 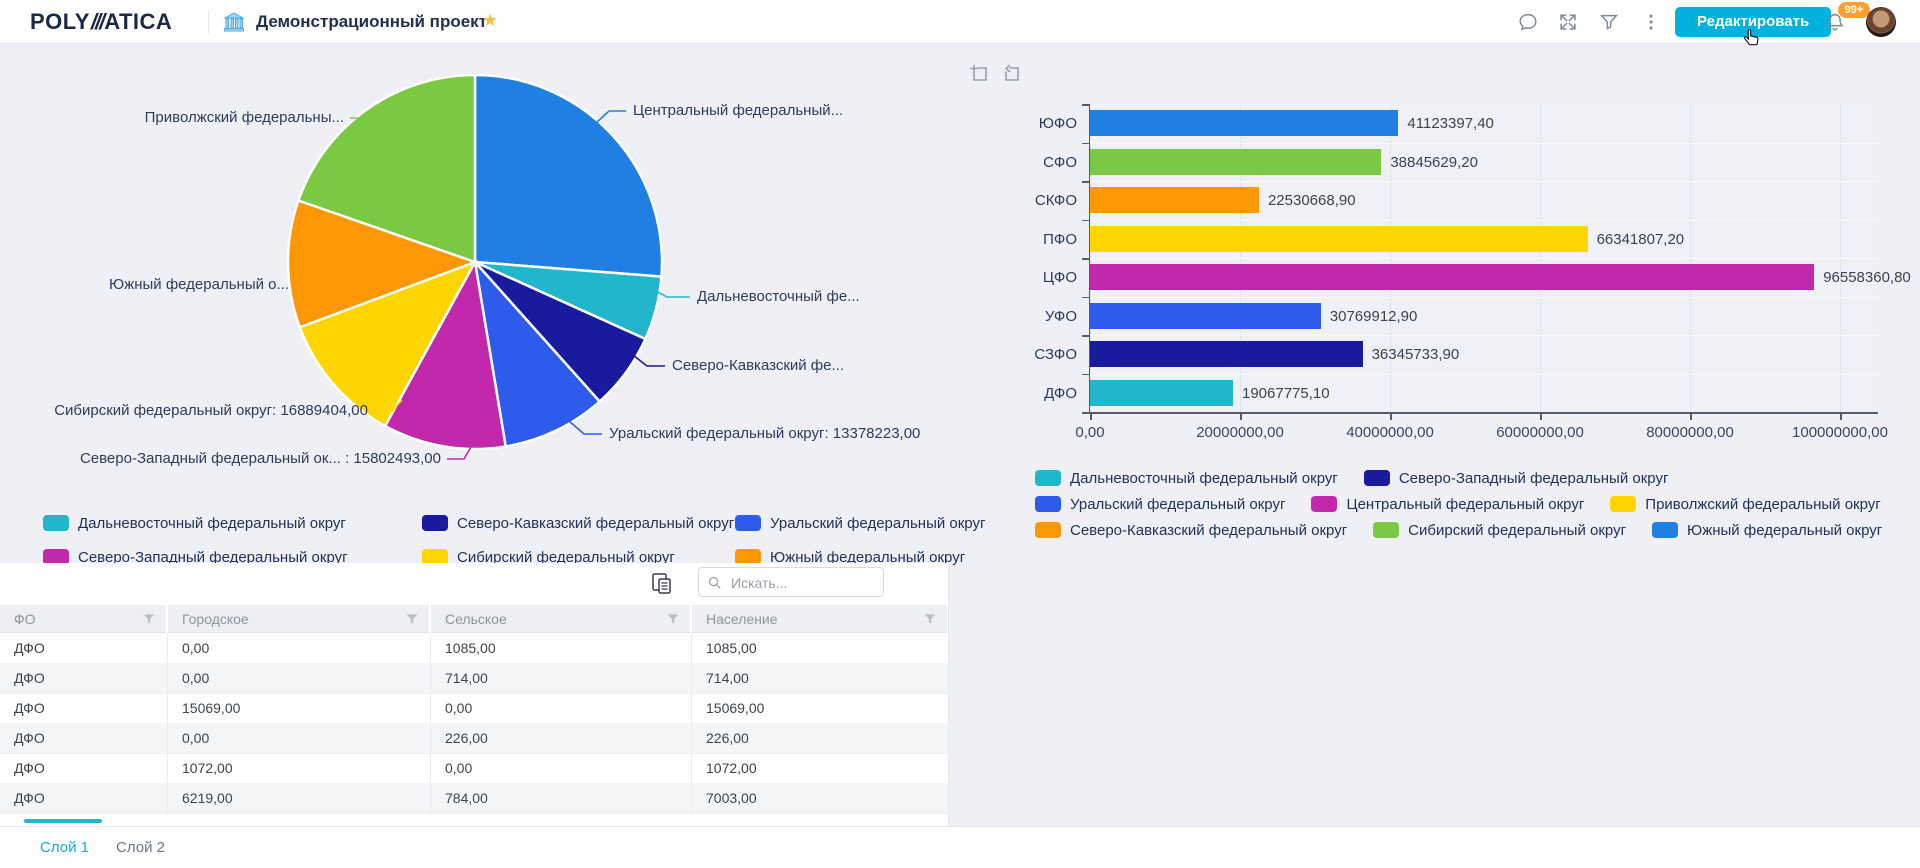 I want to click on fullscreen-icon, so click(x=1568, y=22).